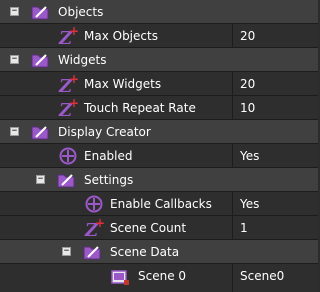  Describe the element at coordinates (159, 36) in the screenshot. I see `tree-row-max-objects: Z + Max Objects 20` at that location.